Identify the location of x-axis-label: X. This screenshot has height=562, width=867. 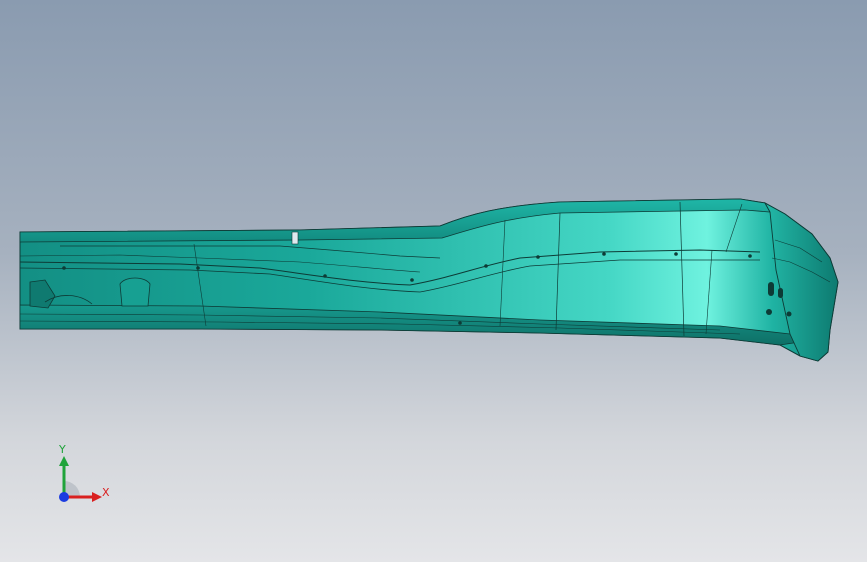
(106, 492).